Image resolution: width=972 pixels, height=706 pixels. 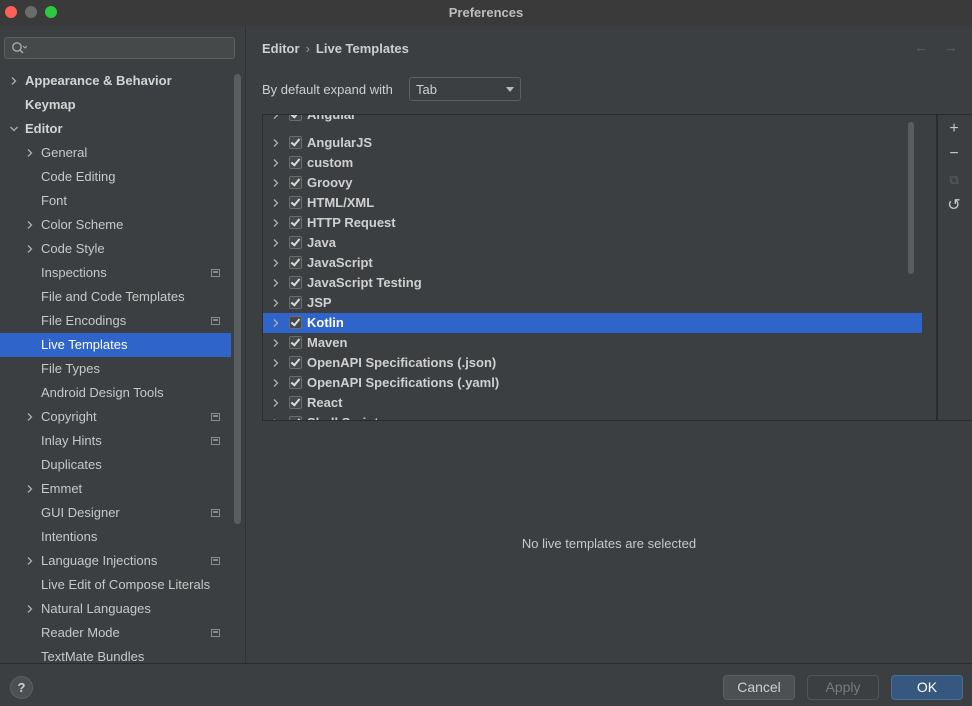 What do you see at coordinates (954, 154) in the screenshot?
I see `remove-template-button: −` at bounding box center [954, 154].